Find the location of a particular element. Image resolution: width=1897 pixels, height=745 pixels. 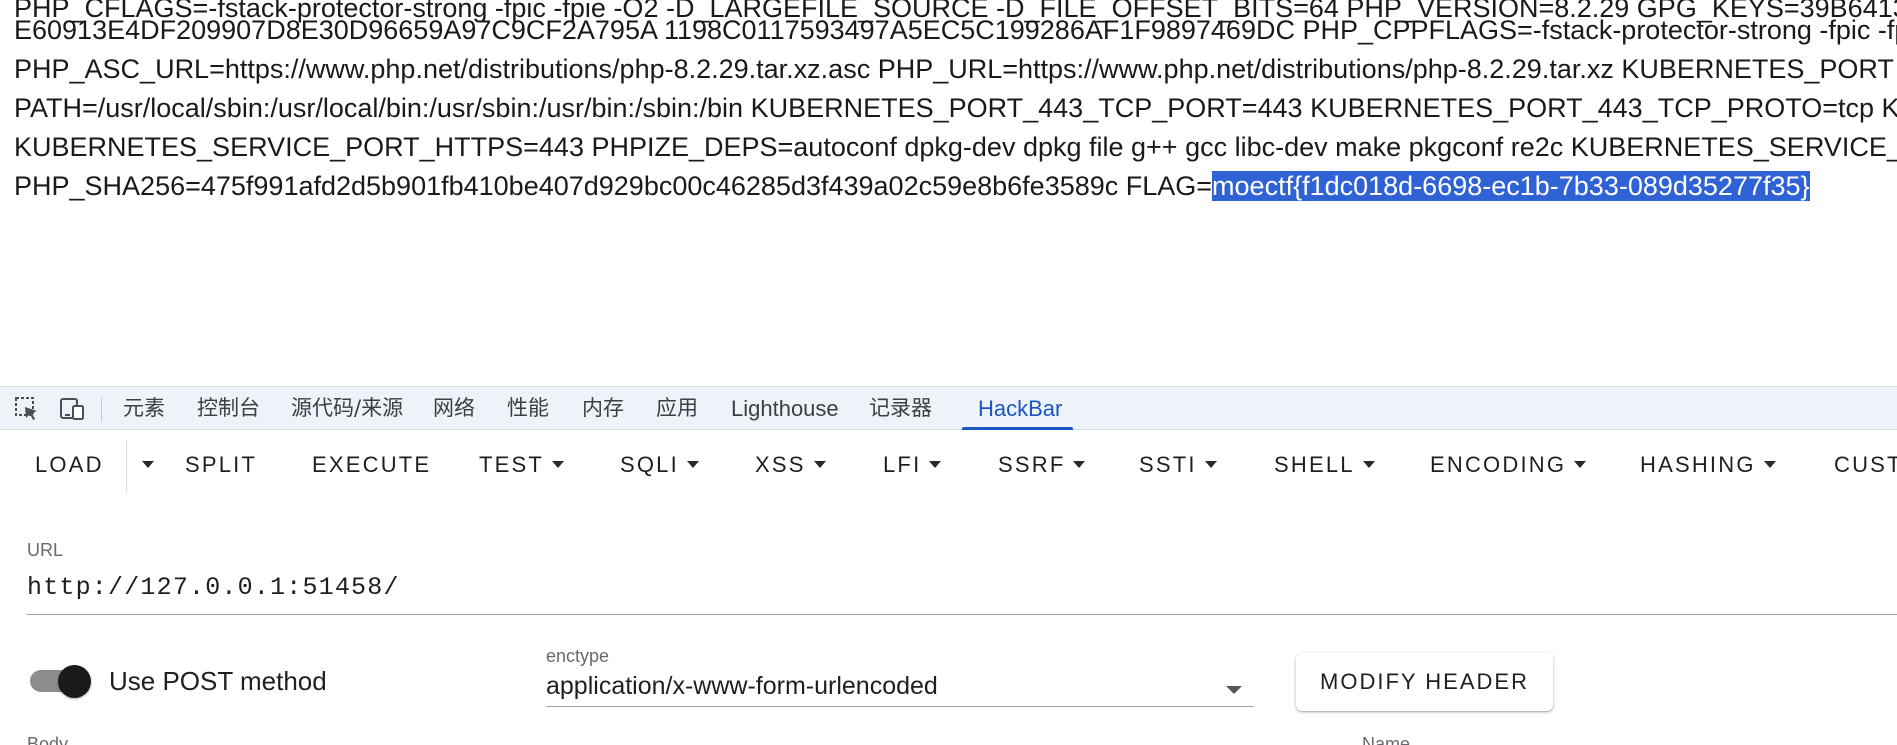

name-label: Name is located at coordinates (1386, 739).